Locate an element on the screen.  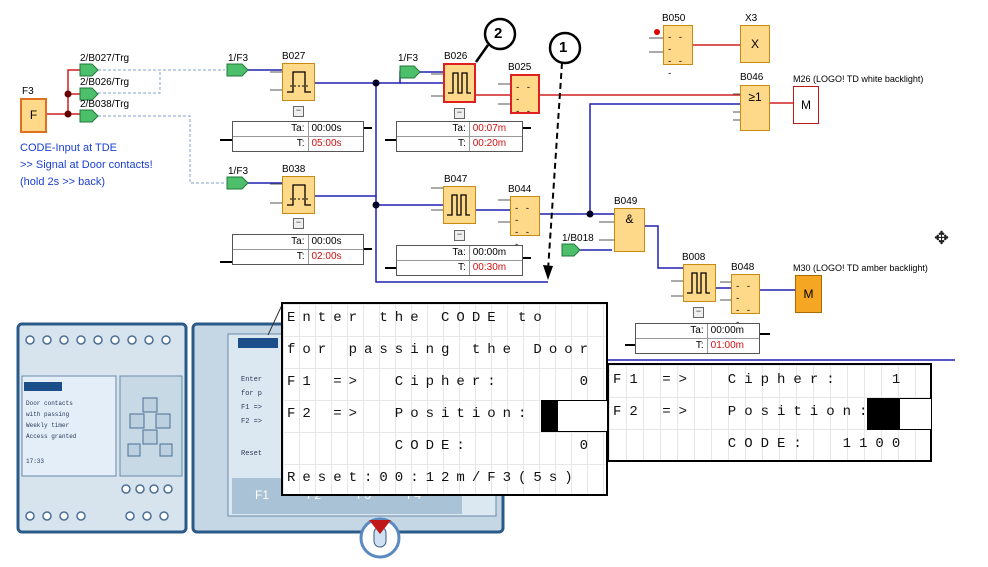
b026-timer-block is located at coordinates (459, 83).